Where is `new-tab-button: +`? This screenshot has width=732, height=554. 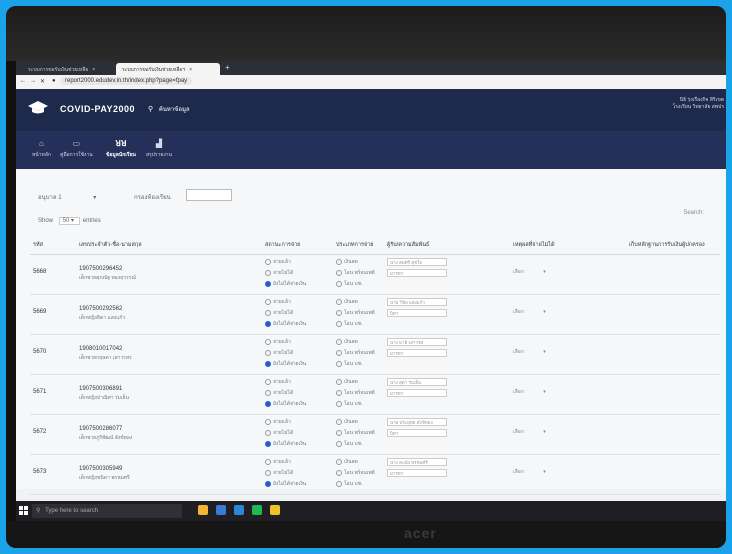
new-tab-button: + is located at coordinates (229, 69).